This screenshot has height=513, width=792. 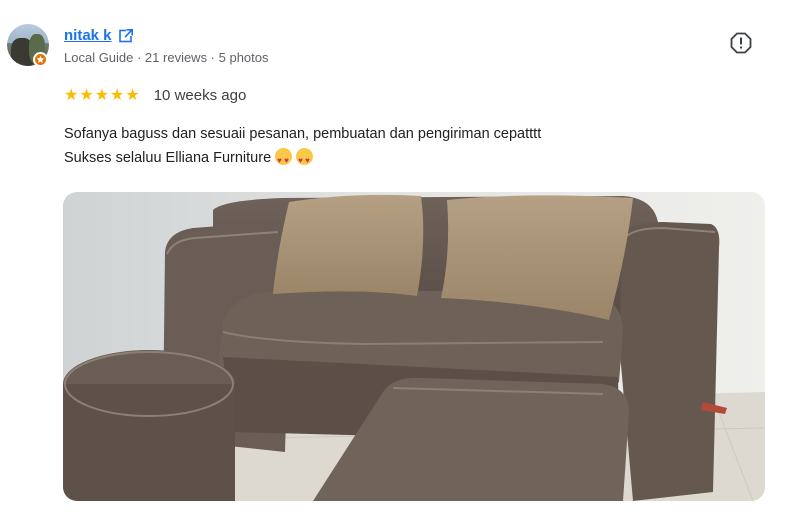 I want to click on star-rating: ★ ★ ★ ★ ★, so click(x=102, y=95).